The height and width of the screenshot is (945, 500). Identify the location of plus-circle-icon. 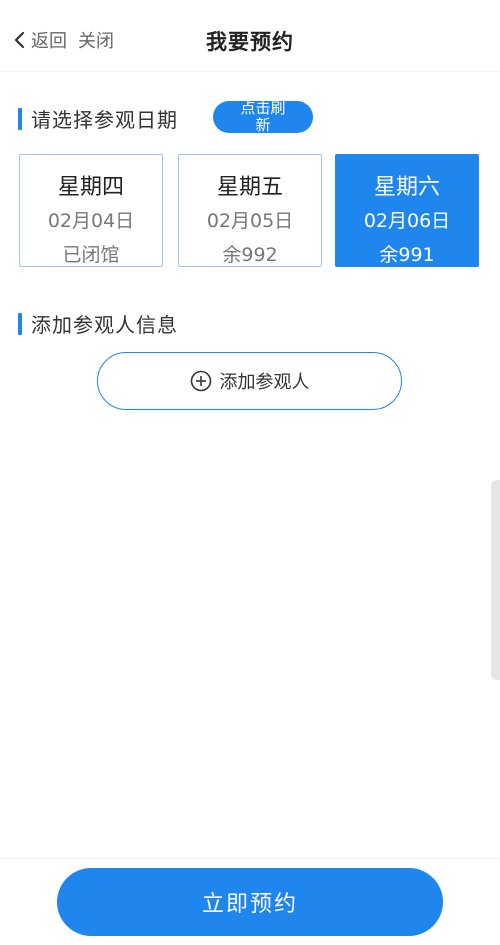
(200, 381).